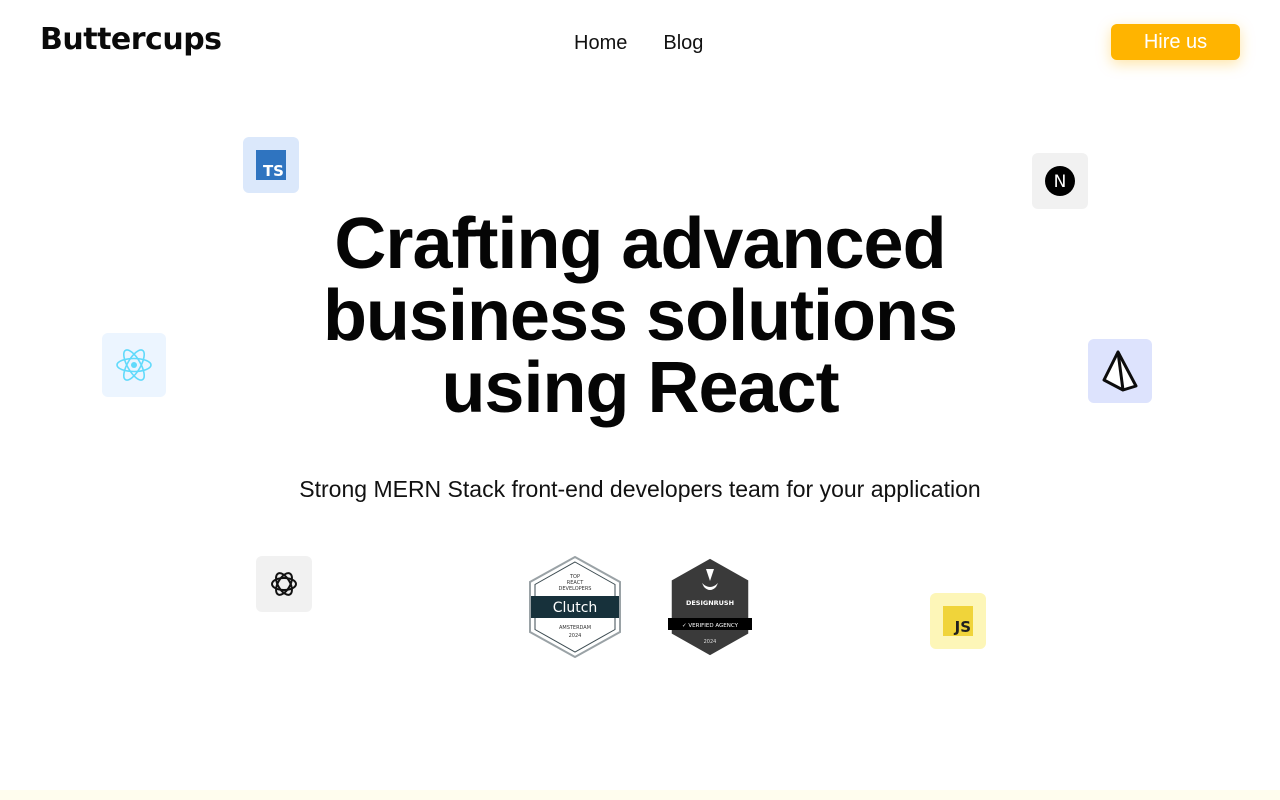  I want to click on openai-logo, so click(284, 584).